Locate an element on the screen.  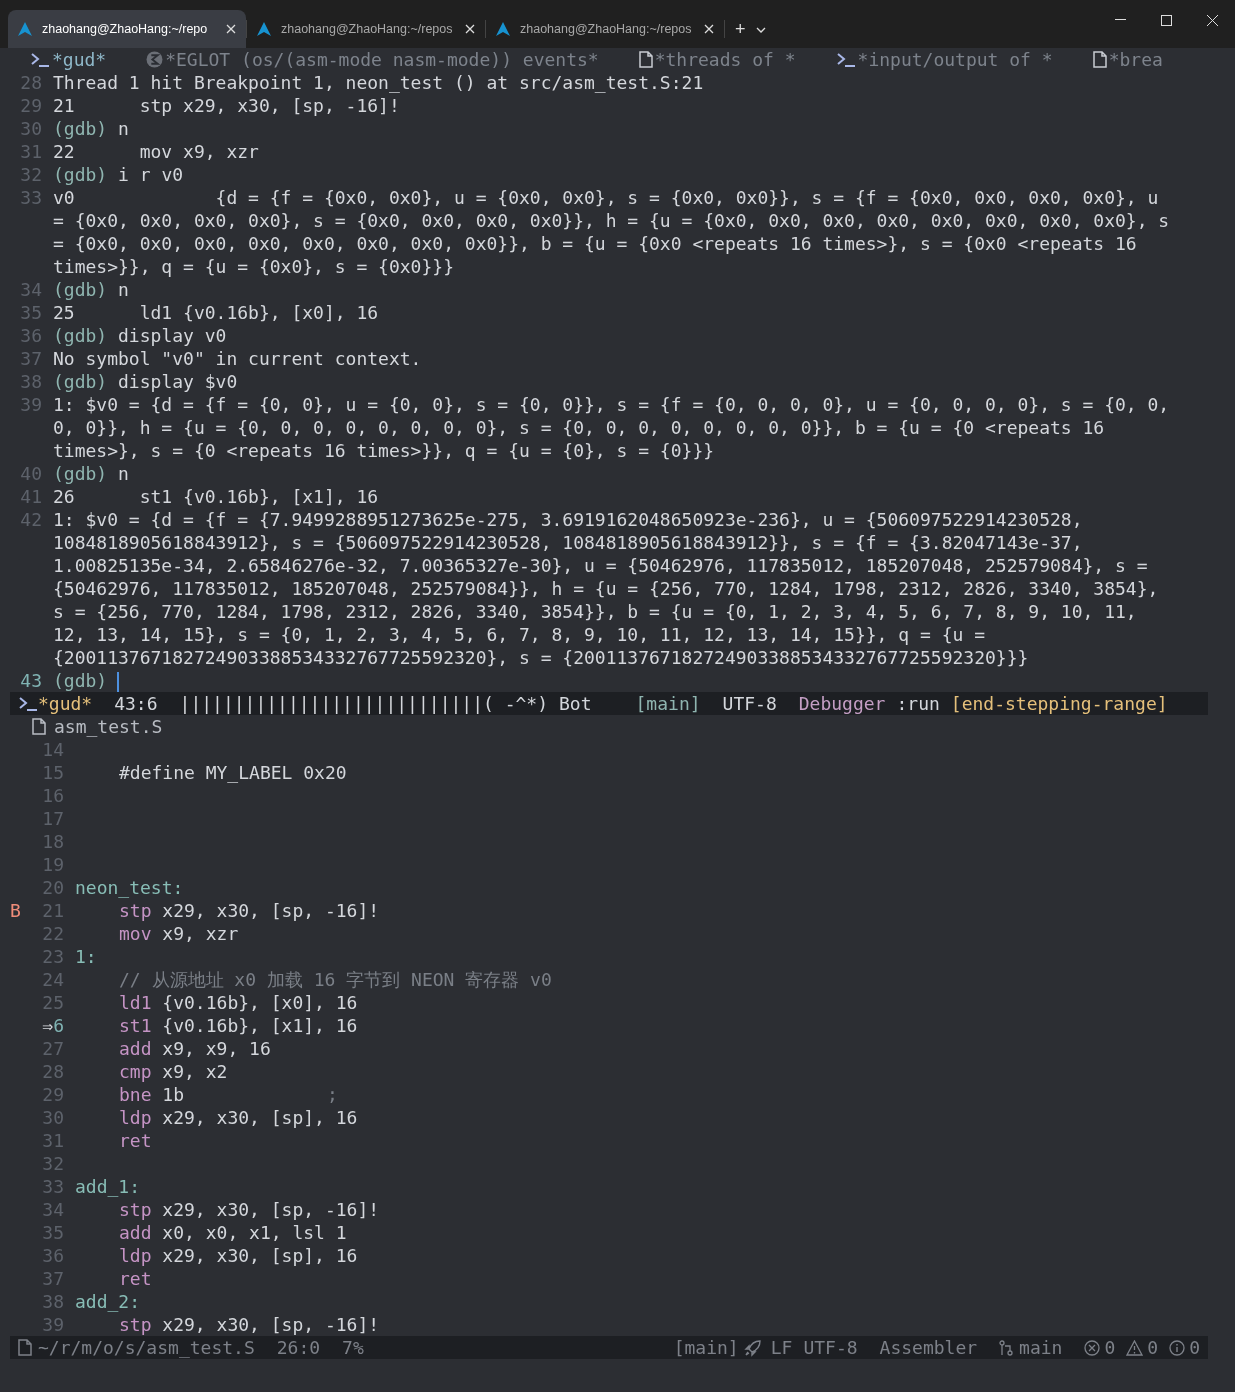
mascot-text: ( -^*) is located at coordinates (515, 703).